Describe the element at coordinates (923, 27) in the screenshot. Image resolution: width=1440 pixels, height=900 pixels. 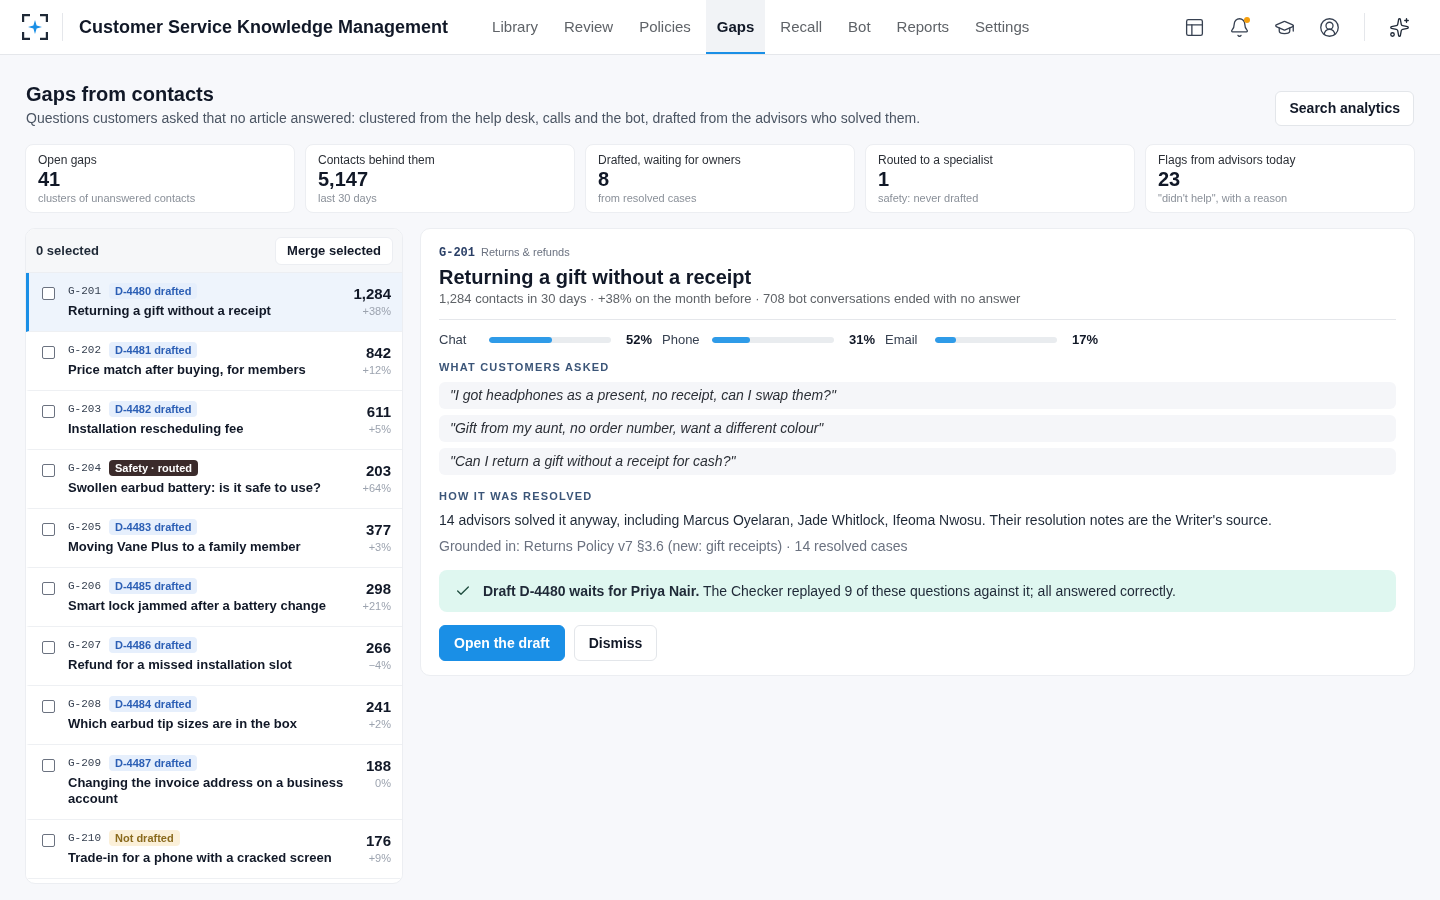
I see `nav-tab: Reports` at that location.